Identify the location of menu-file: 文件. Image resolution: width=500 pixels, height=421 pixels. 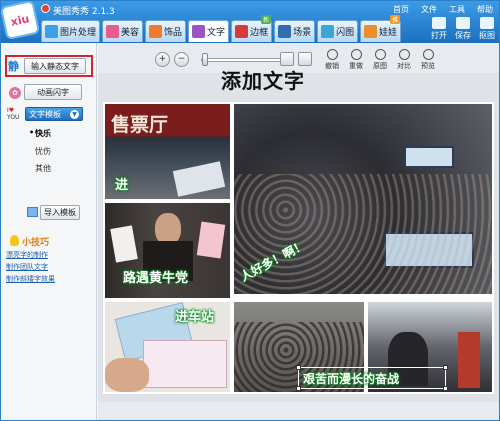
(429, 9).